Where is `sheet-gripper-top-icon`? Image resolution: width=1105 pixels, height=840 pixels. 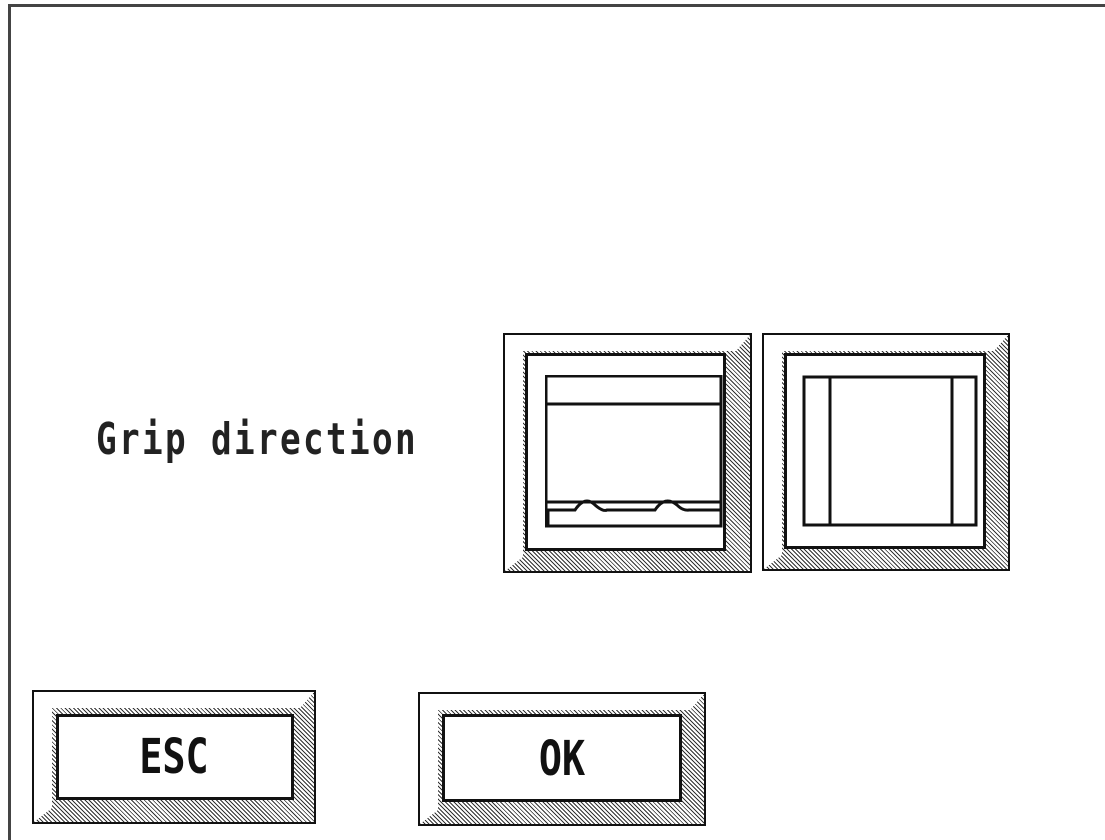
sheet-gripper-top-icon is located at coordinates (634, 451).